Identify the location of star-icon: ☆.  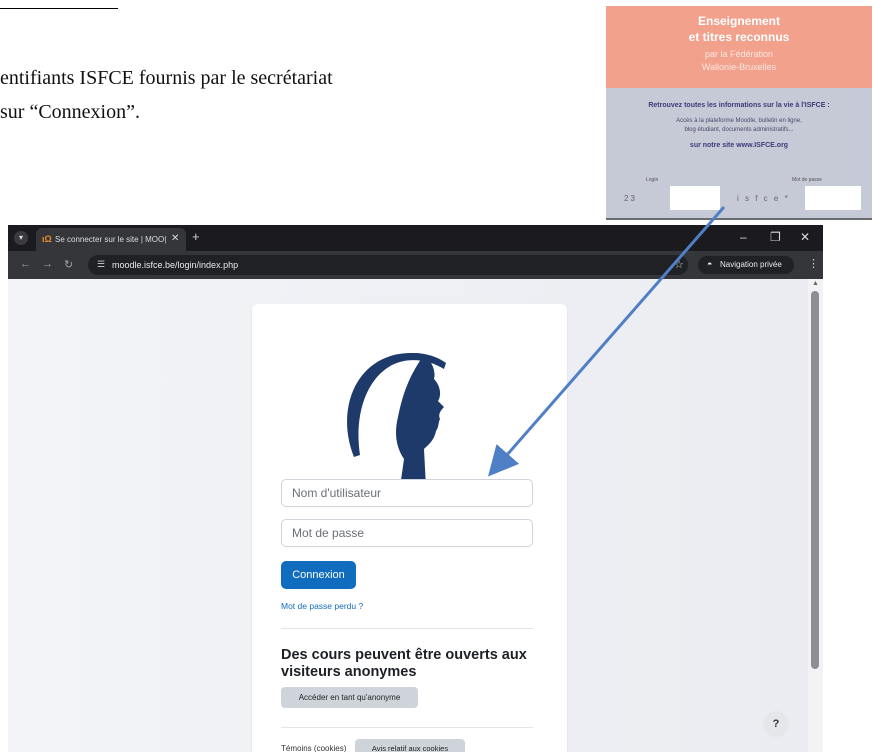
(679, 264).